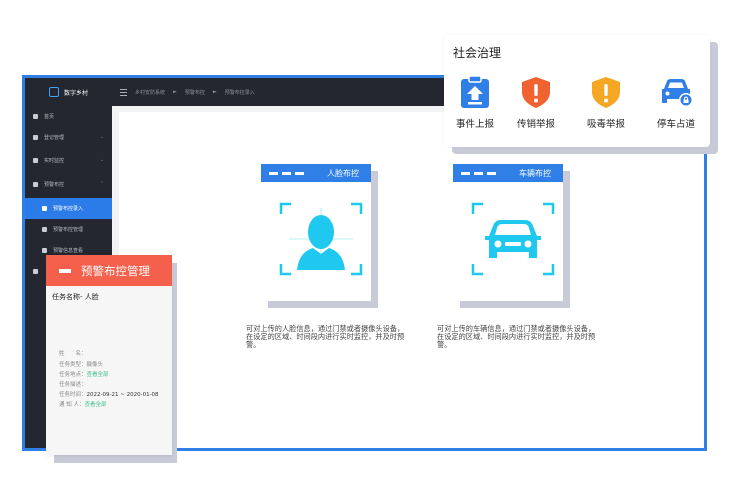 The image size is (735, 495). Describe the element at coordinates (101, 184) in the screenshot. I see `chevron-up-icon: ⌃` at that location.